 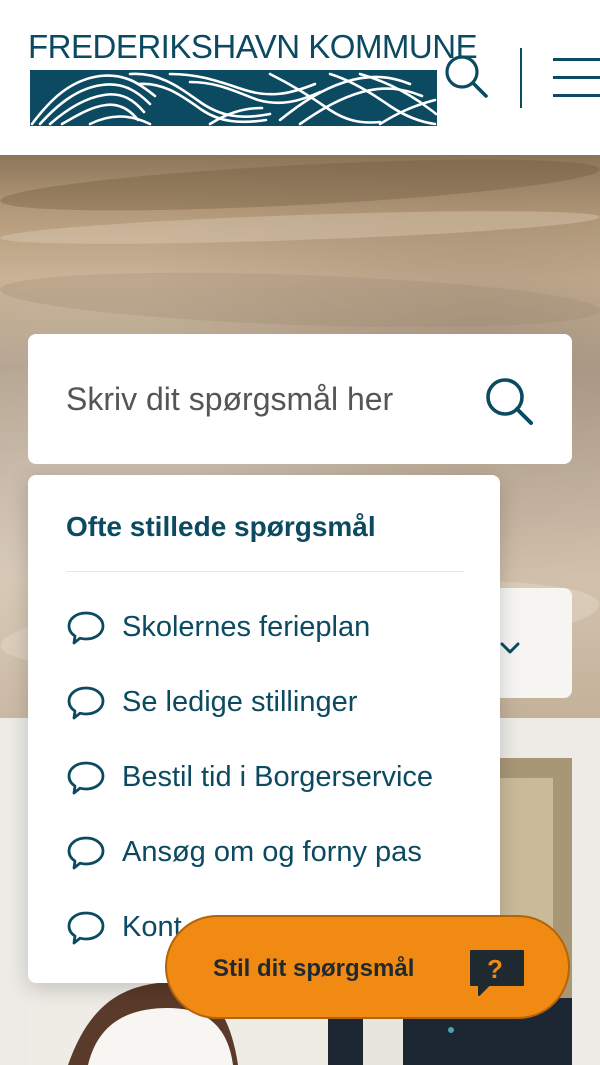 What do you see at coordinates (240, 701) in the screenshot?
I see `faq-item-label: Se ledige stillinger` at bounding box center [240, 701].